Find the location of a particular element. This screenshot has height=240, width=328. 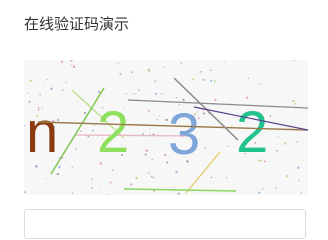

captcha-input-field is located at coordinates (165, 224).